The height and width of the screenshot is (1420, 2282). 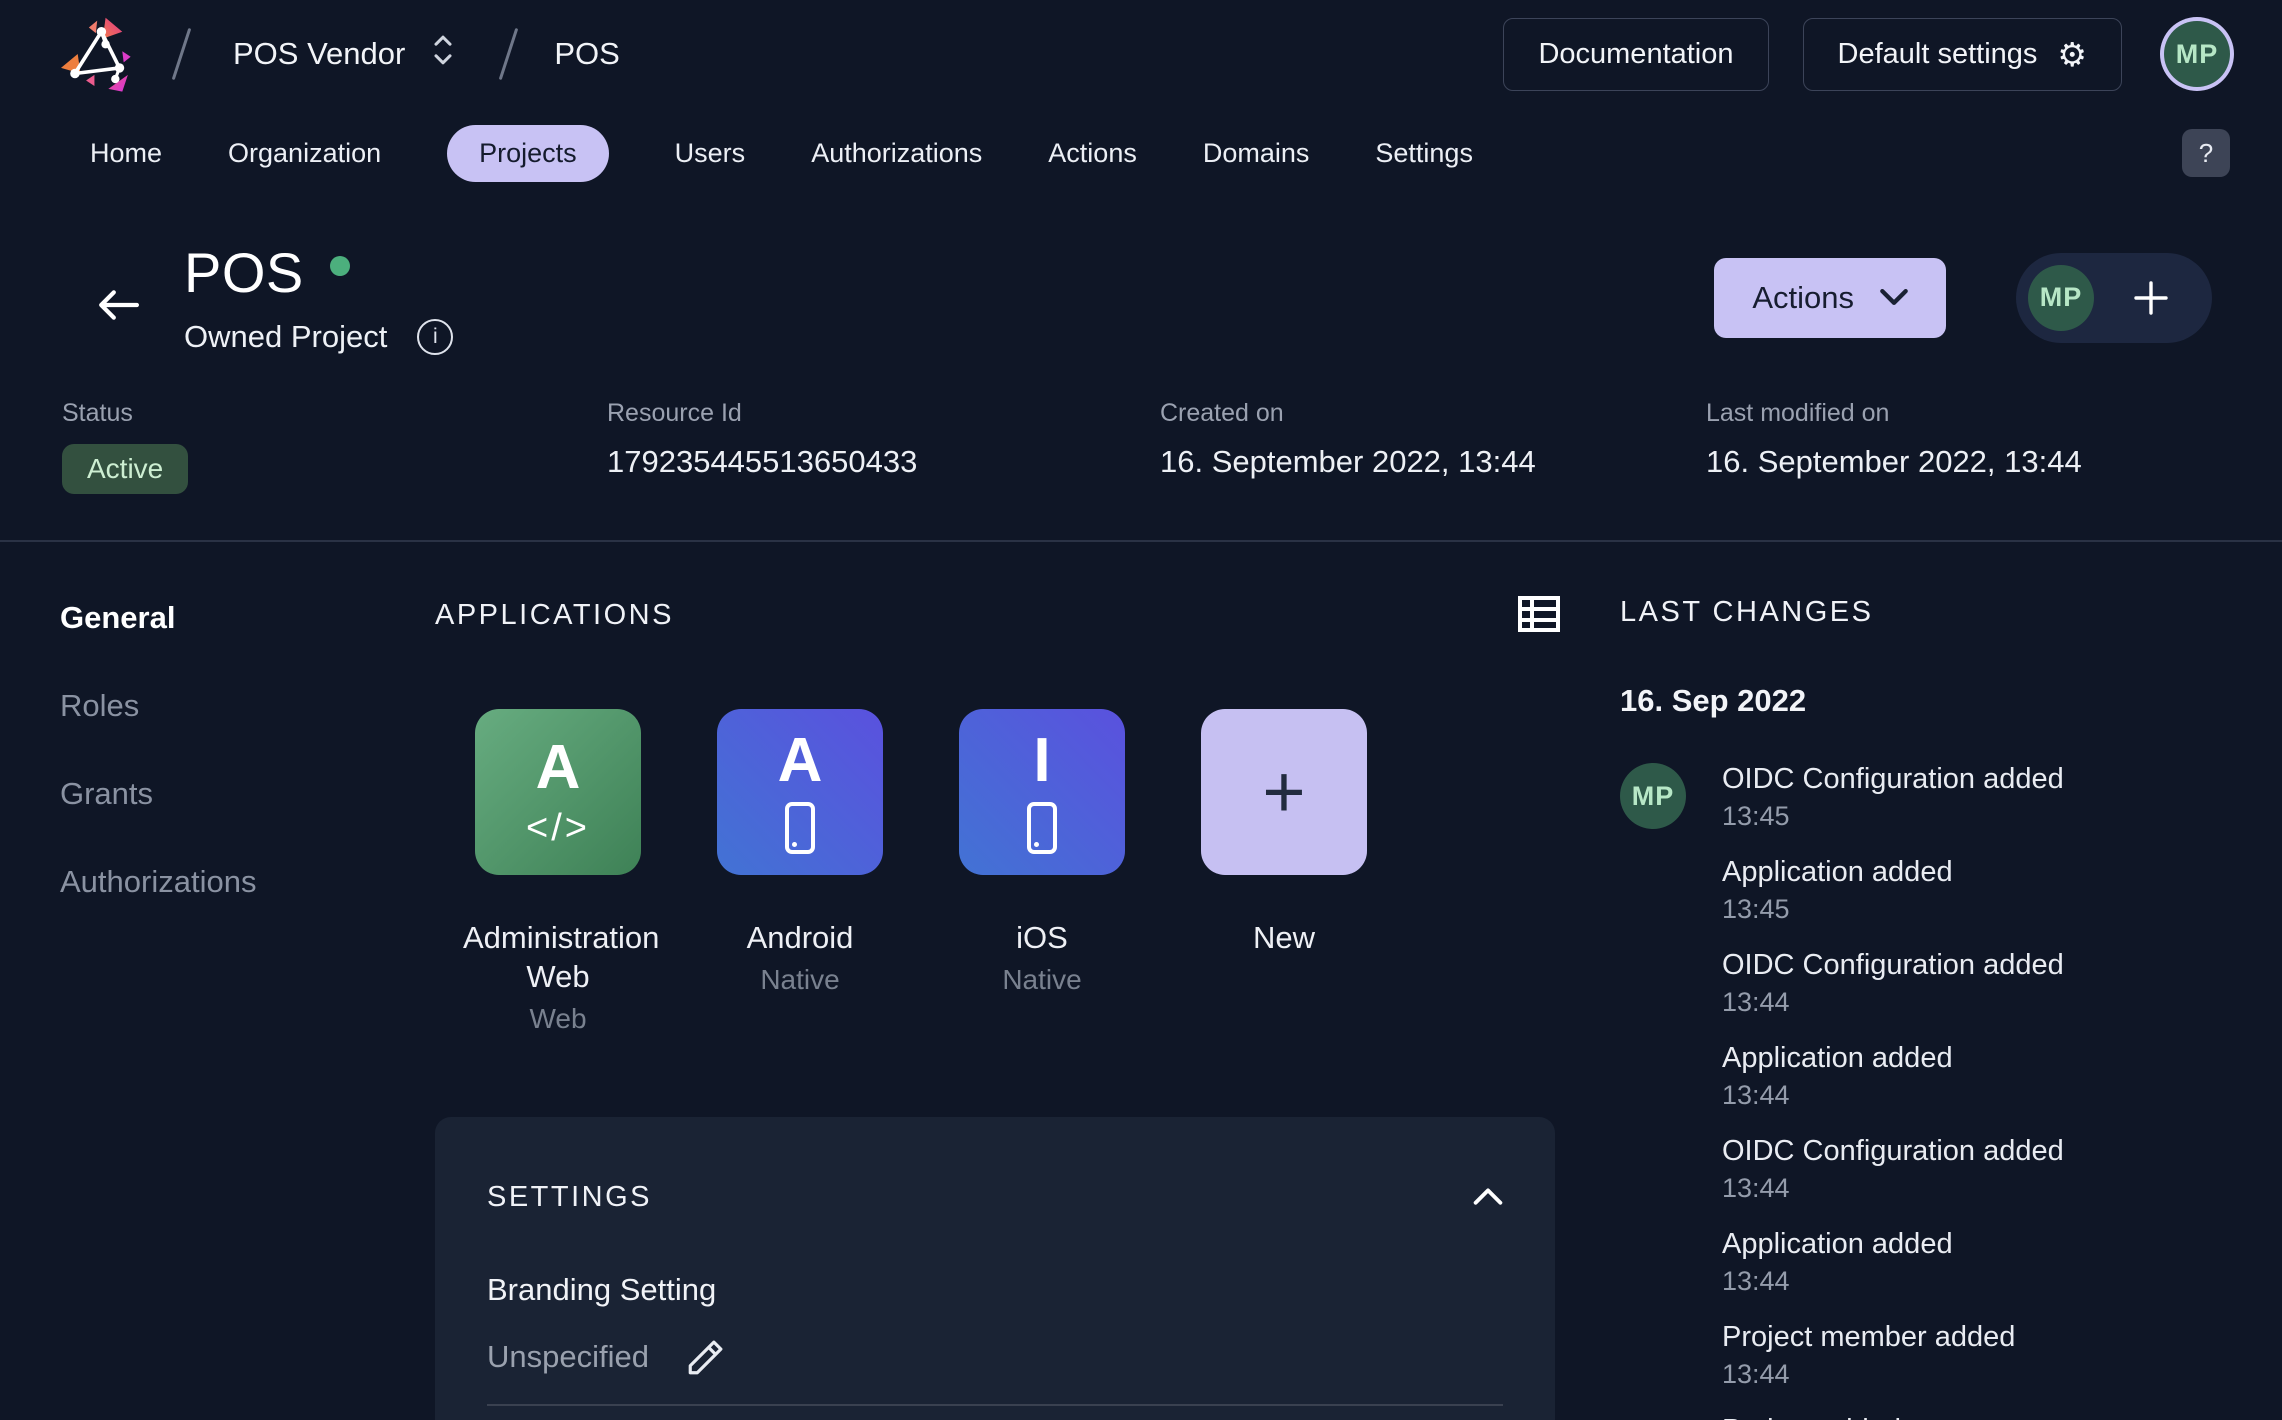 I want to click on plus-icon: +, so click(x=1284, y=791).